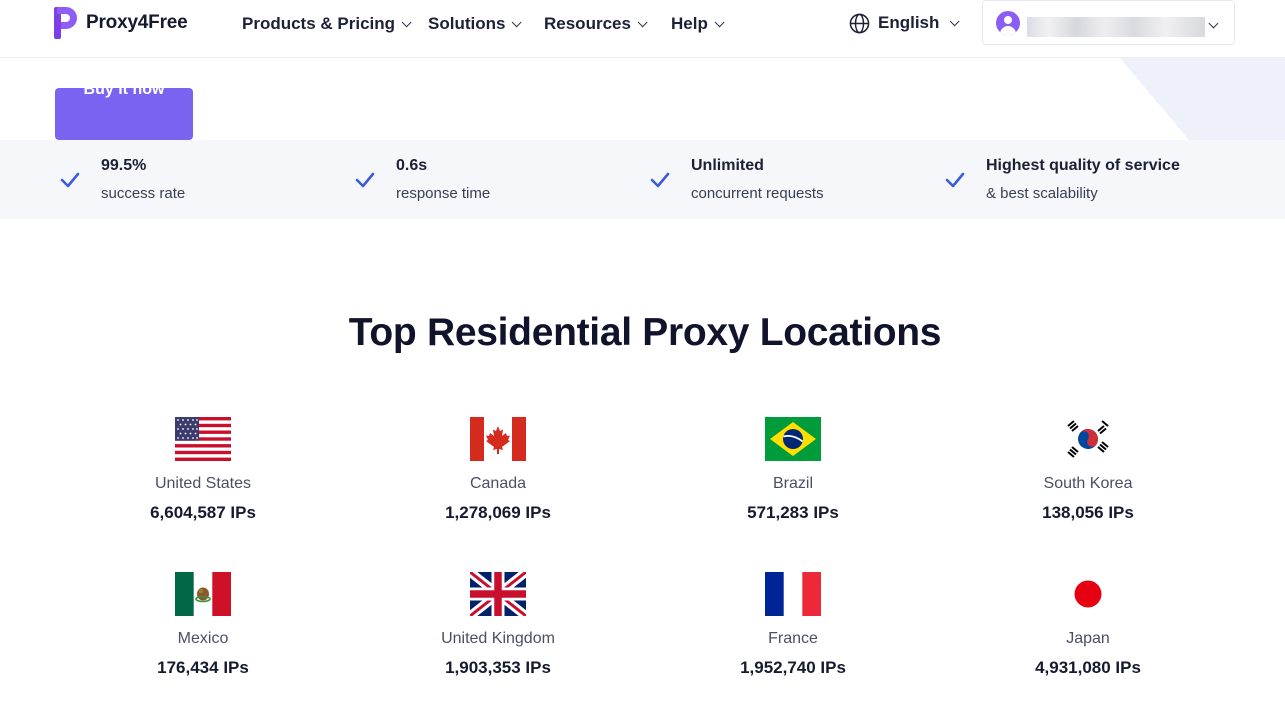 The width and height of the screenshot is (1285, 719). What do you see at coordinates (1202, 99) in the screenshot?
I see `hero-decoration` at bounding box center [1202, 99].